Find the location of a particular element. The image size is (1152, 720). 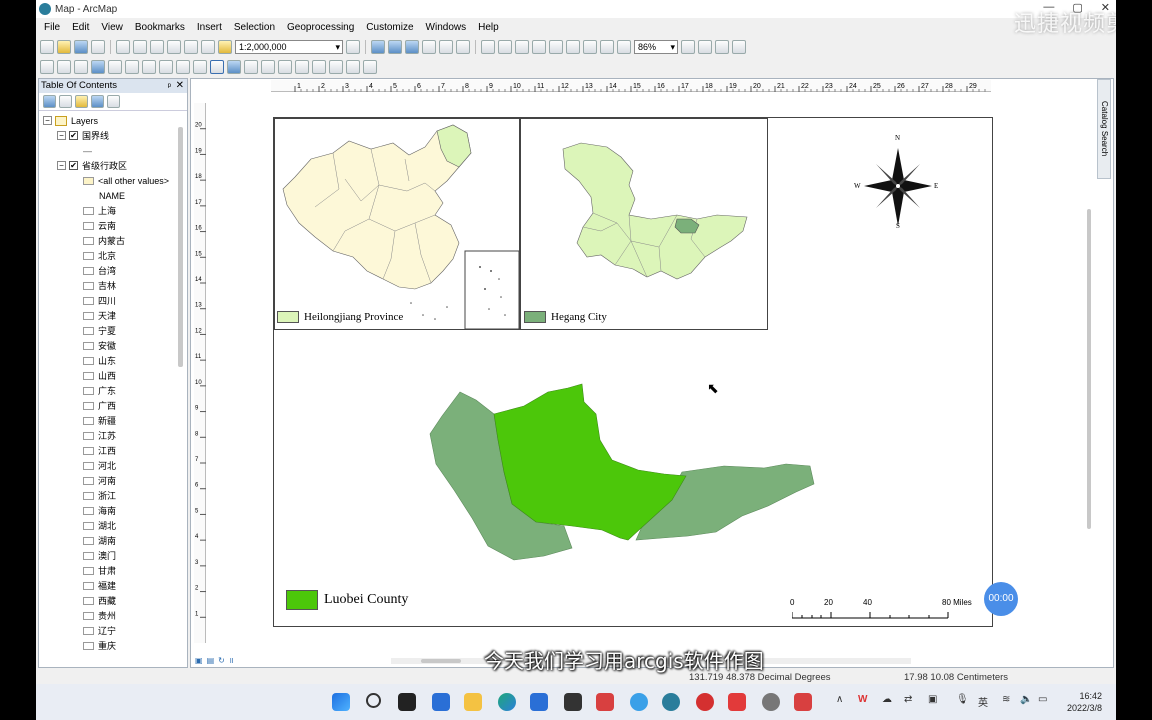

pin-icon: ᵖ is located at coordinates (169, 86).